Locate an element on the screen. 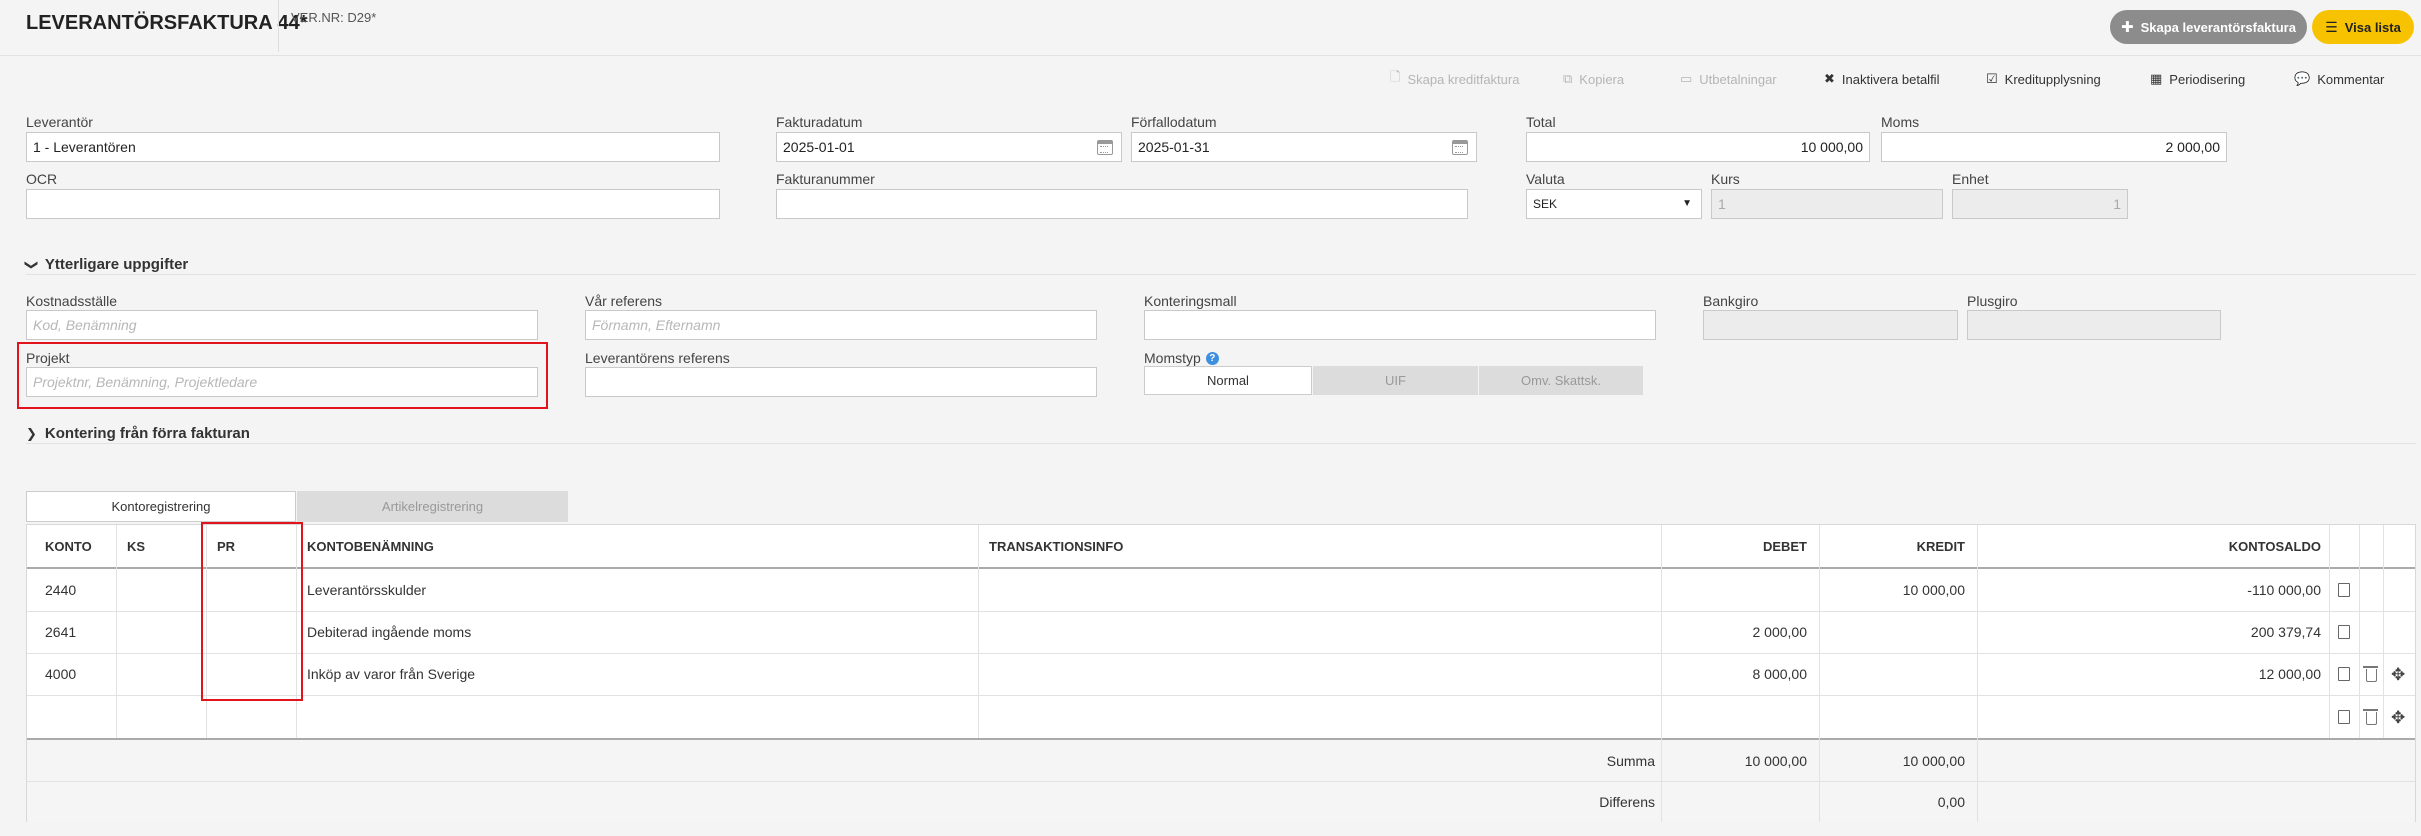 The image size is (2421, 836). page-title: LEVERANTÖRSFAKTURA 44* is located at coordinates (167, 23).